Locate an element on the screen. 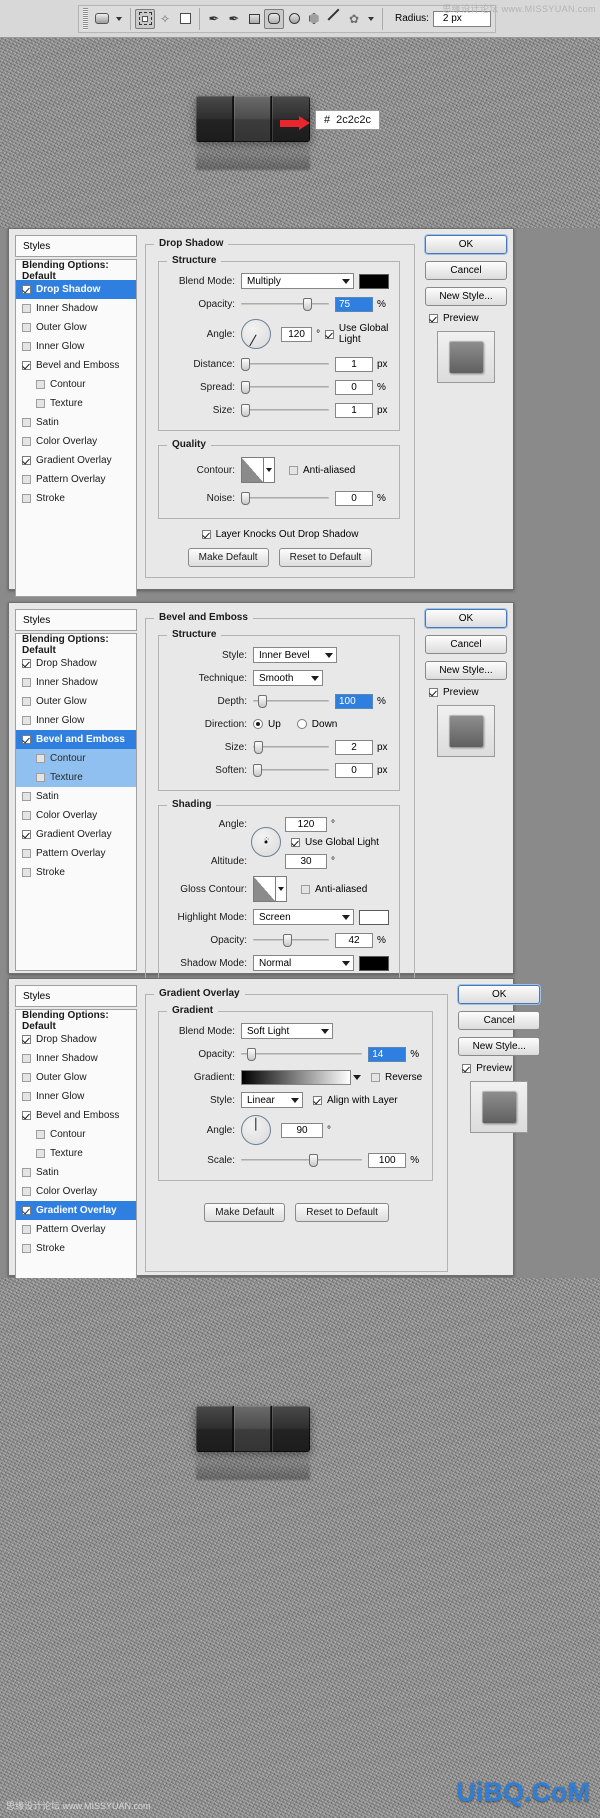 This screenshot has width=600, height=1818. layer-knockout-row: Layer Knocks Out Drop Shadow is located at coordinates (280, 534).